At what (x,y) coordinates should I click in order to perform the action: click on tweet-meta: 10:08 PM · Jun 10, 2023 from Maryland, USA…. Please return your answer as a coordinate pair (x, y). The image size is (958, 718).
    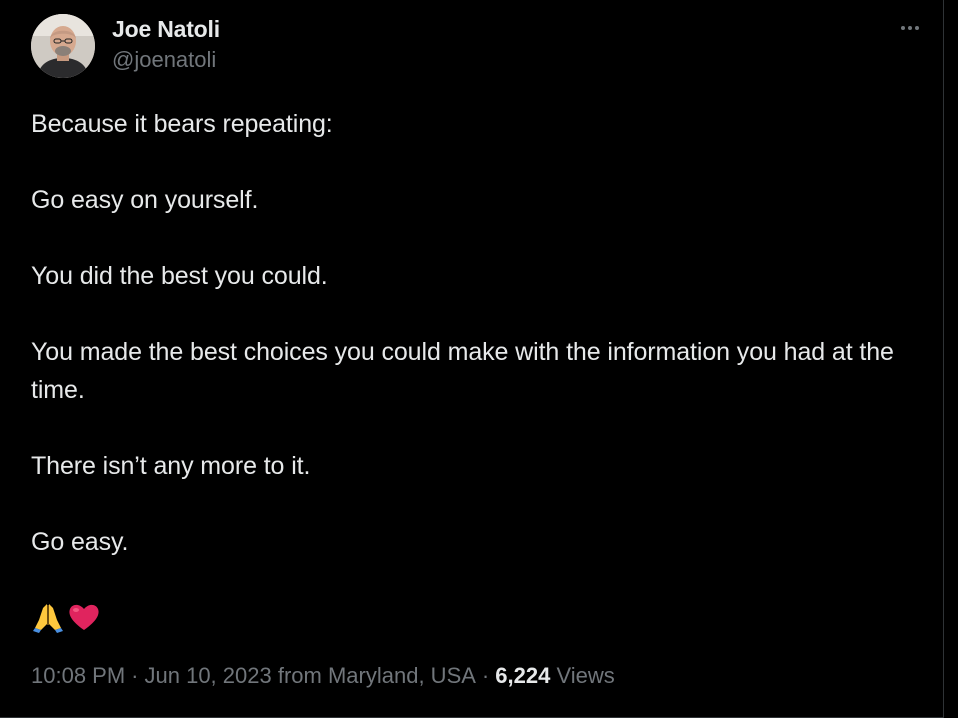
    Looking at the image, I should click on (323, 676).